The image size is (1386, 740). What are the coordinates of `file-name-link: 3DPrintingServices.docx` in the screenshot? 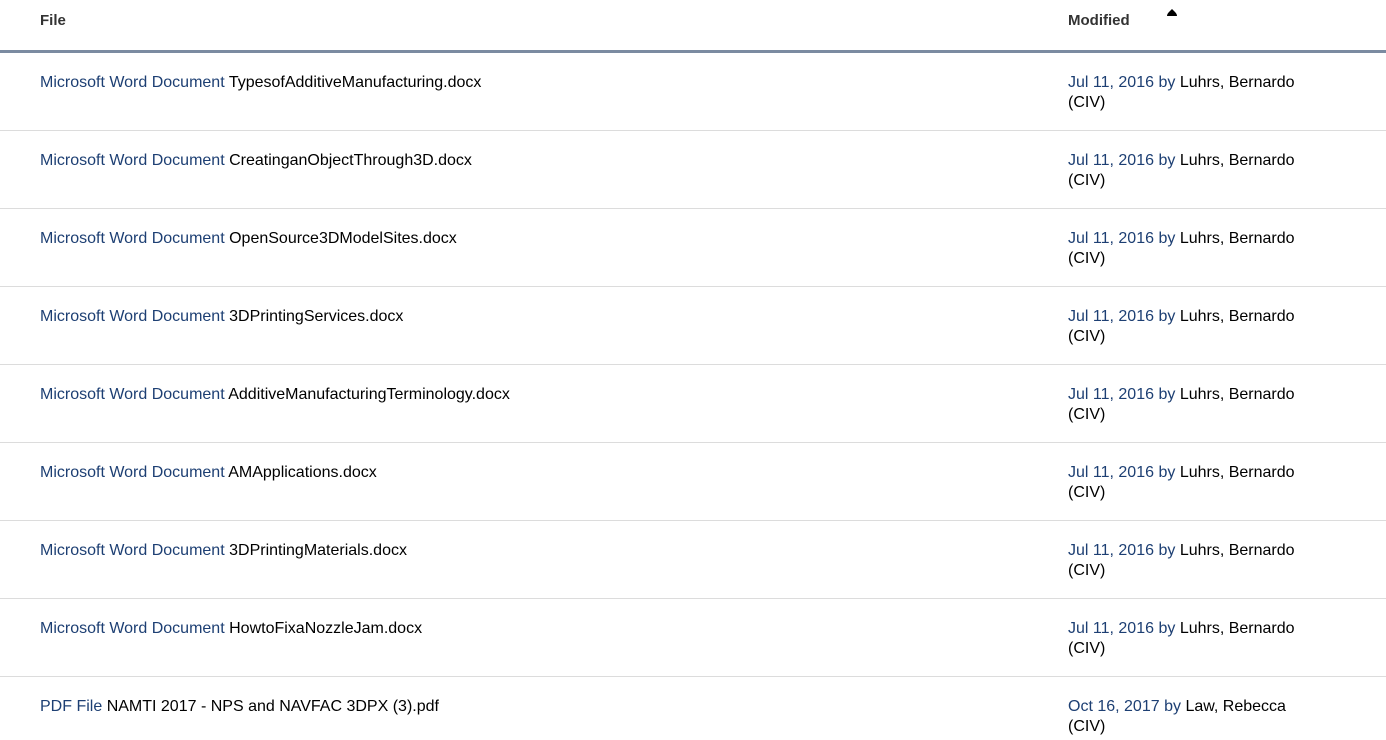 It's located at (316, 316).